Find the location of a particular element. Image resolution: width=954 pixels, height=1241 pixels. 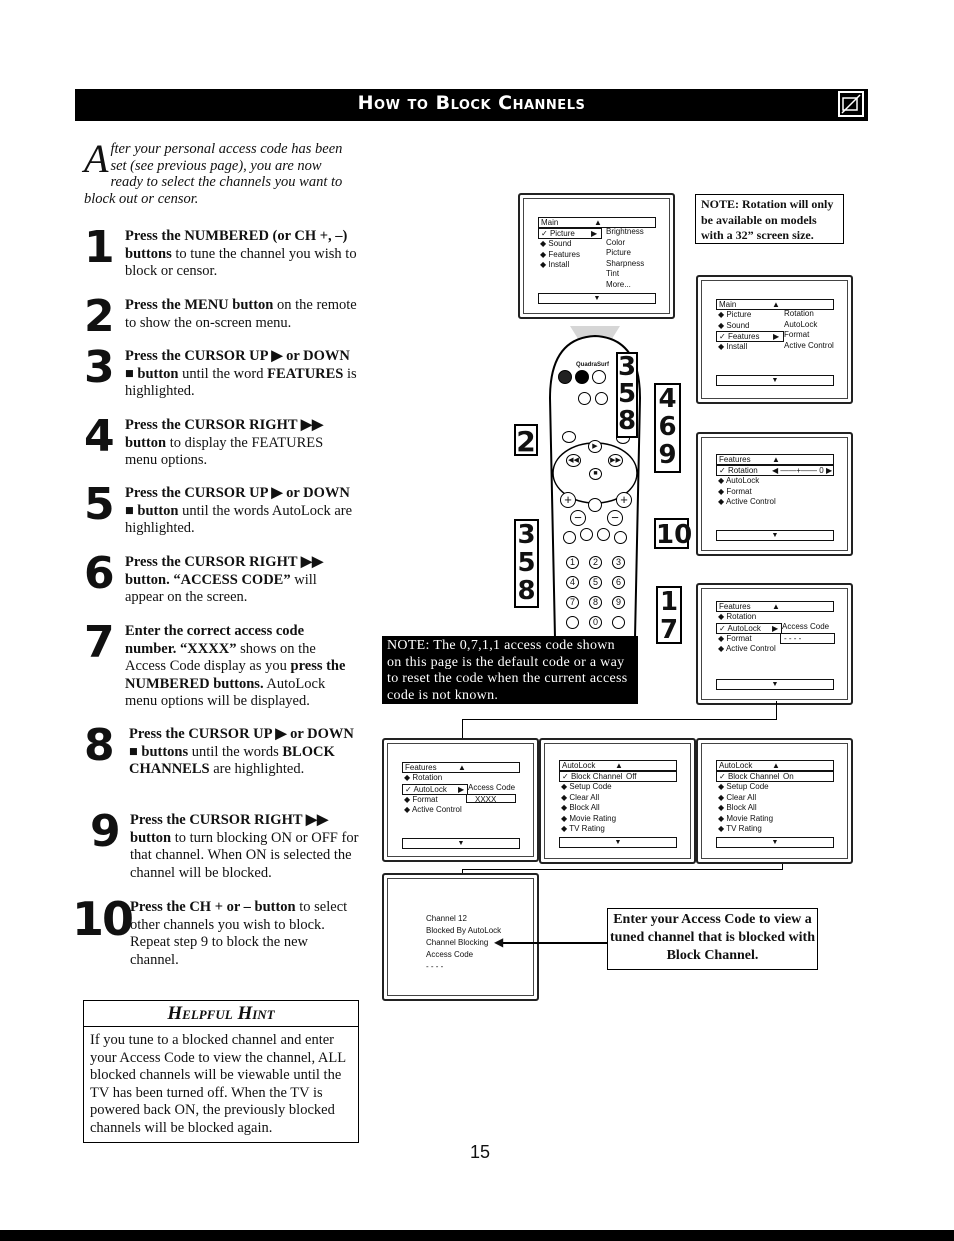

number-button-4: 4 is located at coordinates (572, 582).